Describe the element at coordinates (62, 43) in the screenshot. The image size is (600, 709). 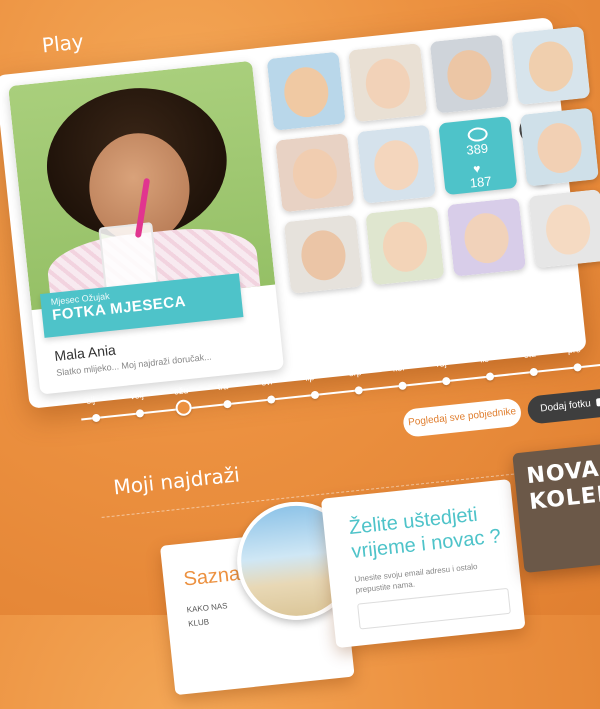
I see `section-title-play: Play` at that location.